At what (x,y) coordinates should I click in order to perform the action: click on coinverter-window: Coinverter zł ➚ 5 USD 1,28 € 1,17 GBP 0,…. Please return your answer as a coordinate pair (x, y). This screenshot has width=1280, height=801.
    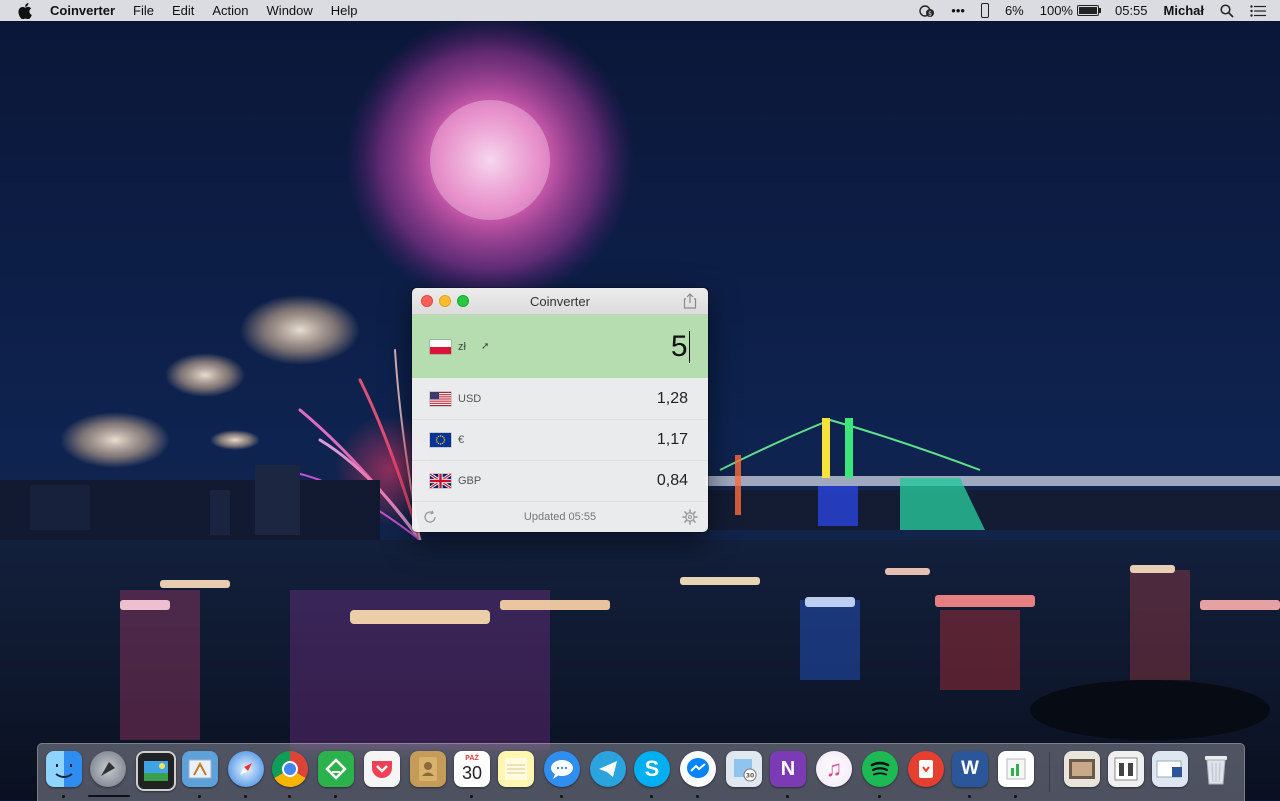
    Looking at the image, I should click on (560, 410).